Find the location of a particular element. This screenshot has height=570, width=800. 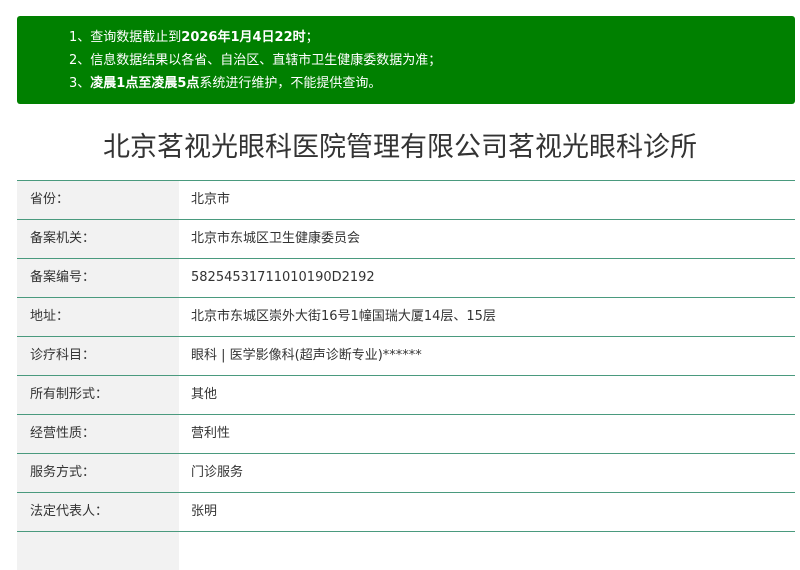

notice-line-2: 2、信息数据结果以各省、自治区、直辖市卫生健康委数据为准； is located at coordinates (432, 60).